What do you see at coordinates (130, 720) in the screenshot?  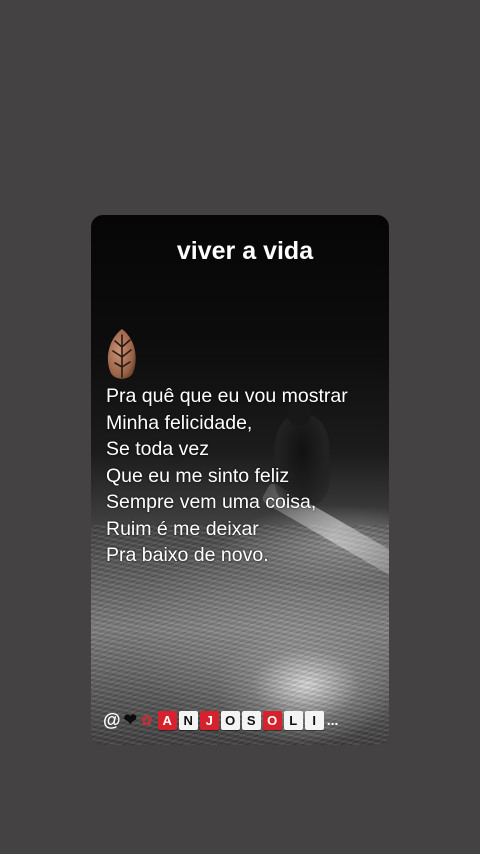 I see `heart-icon: ❤` at bounding box center [130, 720].